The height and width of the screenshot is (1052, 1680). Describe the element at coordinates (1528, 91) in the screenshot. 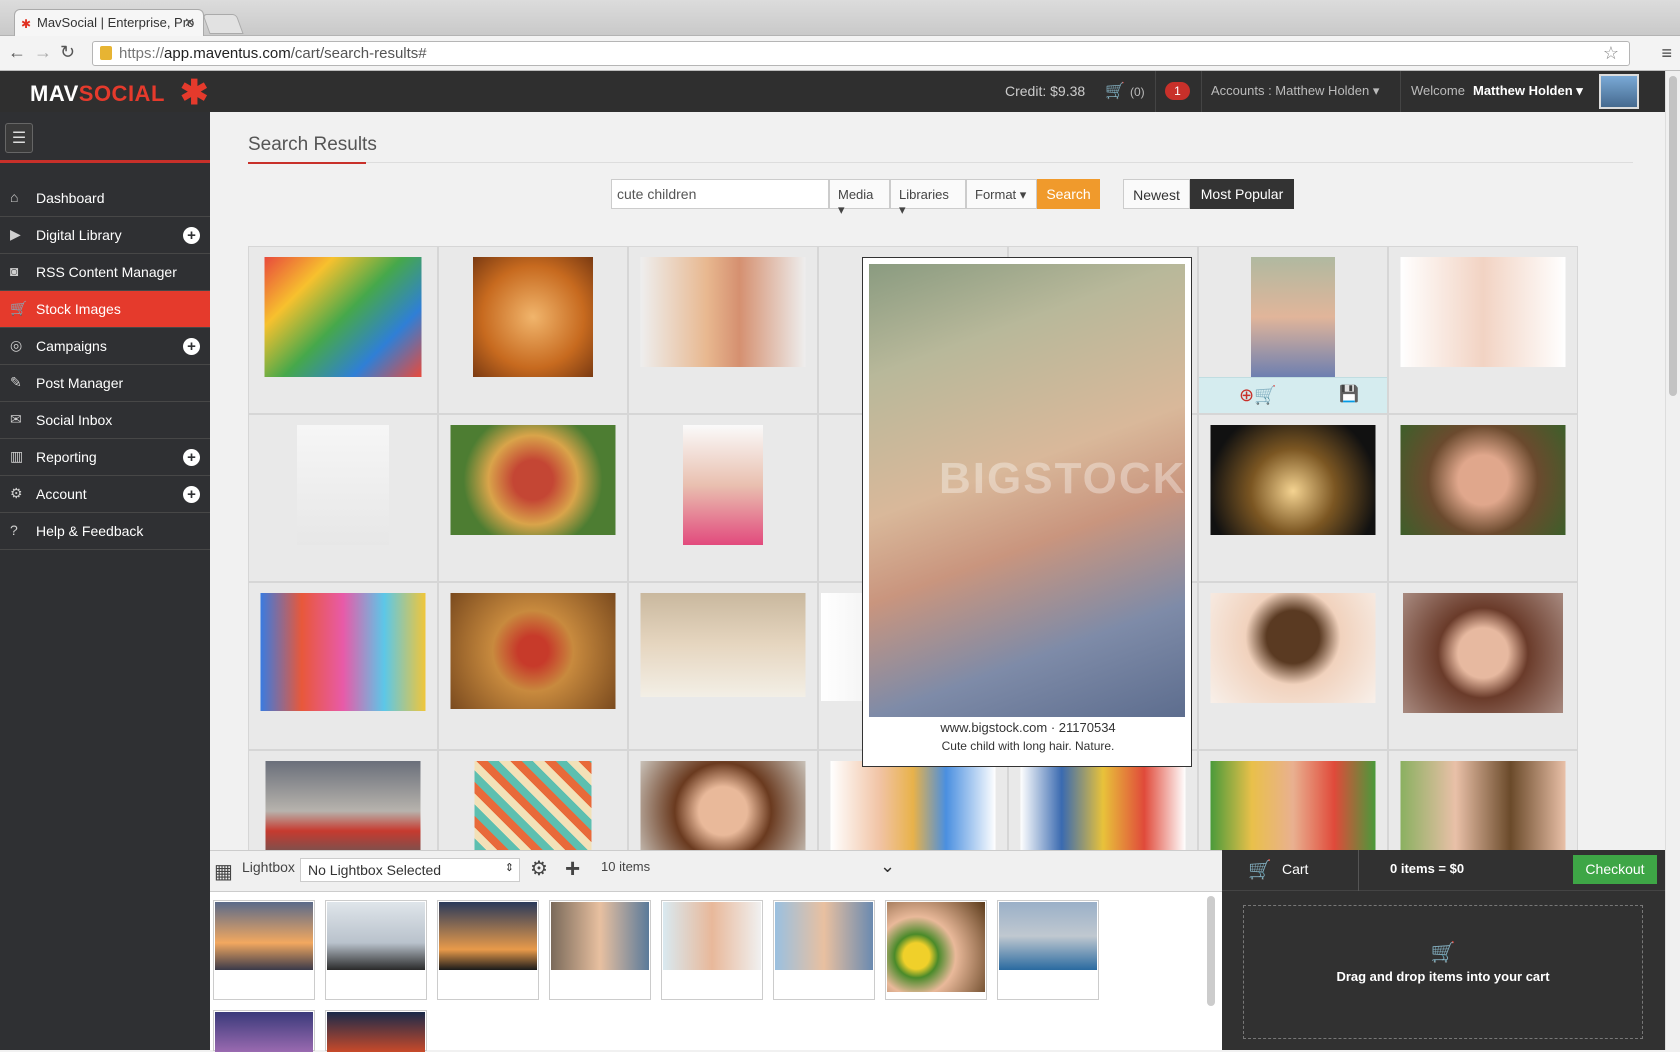

I see `user-menu: Matthew Holden ▾` at that location.